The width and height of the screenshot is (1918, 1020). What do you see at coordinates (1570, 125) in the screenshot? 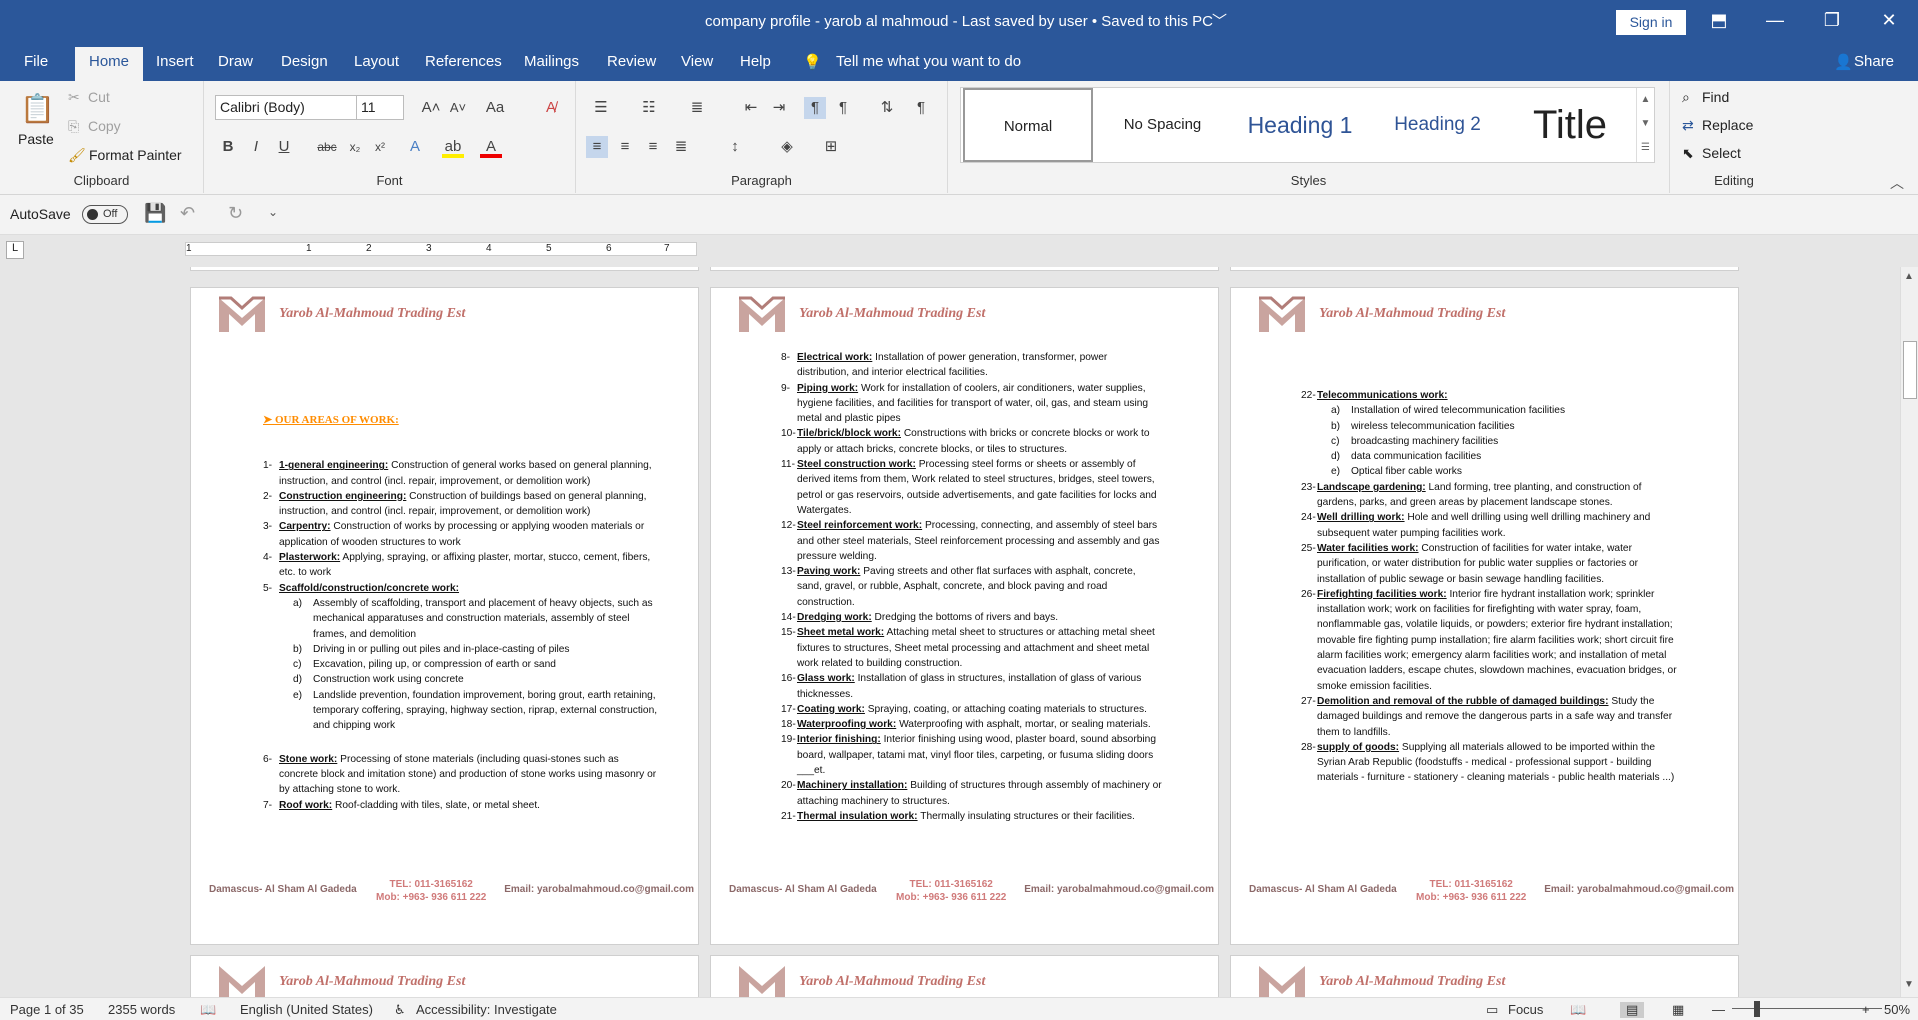
I see `style-title: Title` at bounding box center [1570, 125].